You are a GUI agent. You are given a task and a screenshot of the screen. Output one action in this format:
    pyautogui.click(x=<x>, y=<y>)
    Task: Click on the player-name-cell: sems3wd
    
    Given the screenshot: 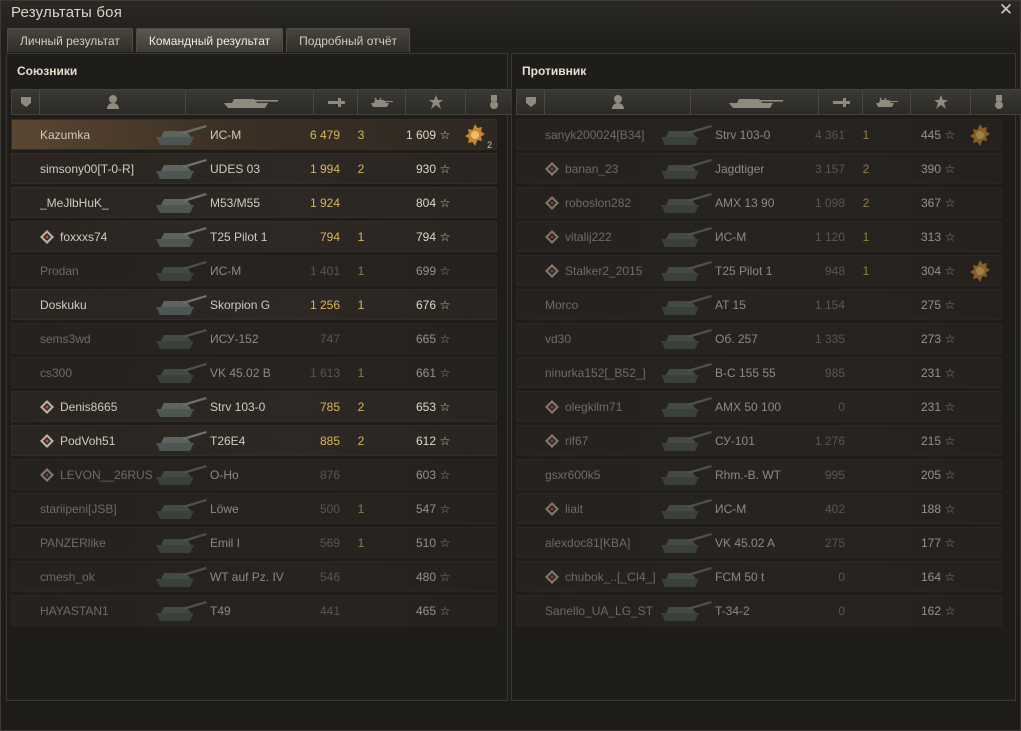 What is the action you would take?
    pyautogui.click(x=105, y=339)
    